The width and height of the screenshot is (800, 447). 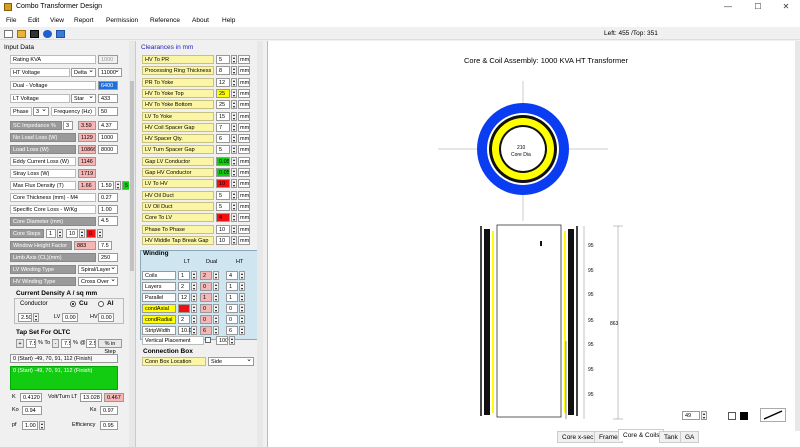 What do you see at coordinates (216, 330) in the screenshot?
I see `winding-dual-spinner-5: ▴ ▾` at bounding box center [216, 330].